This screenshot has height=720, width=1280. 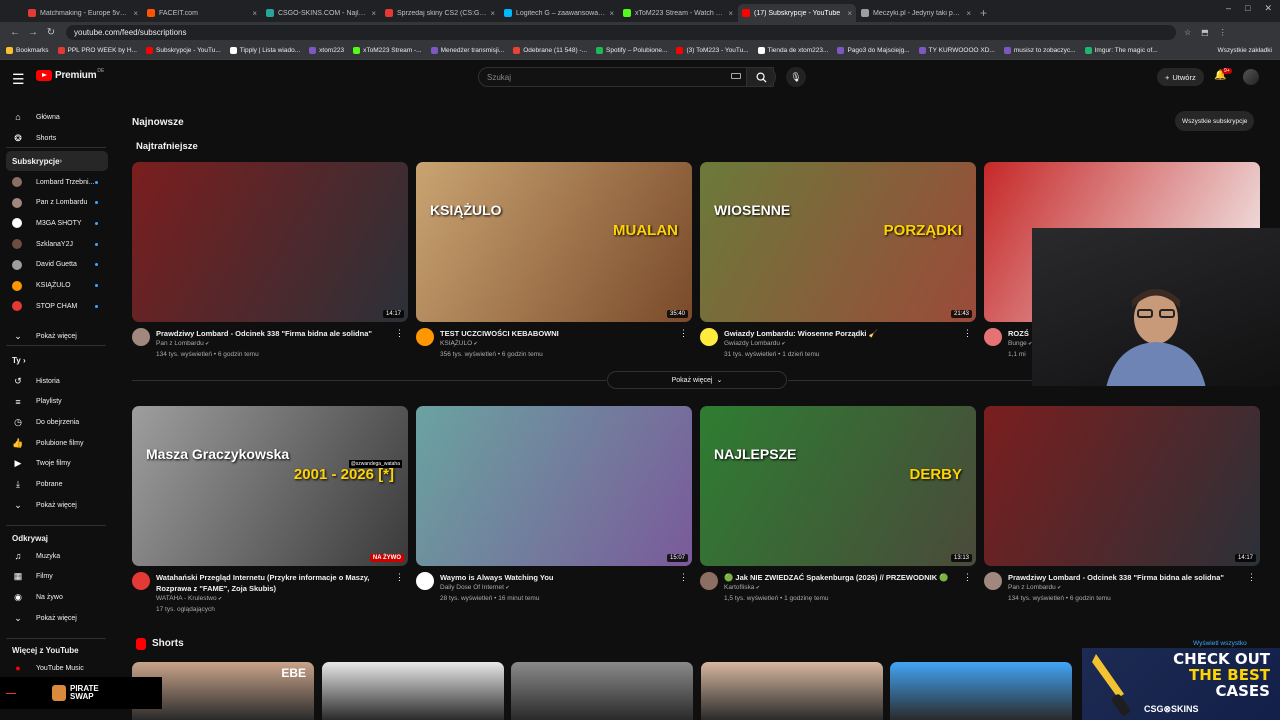 I want to click on sidebar-you-header: Ty ›, so click(x=19, y=360).